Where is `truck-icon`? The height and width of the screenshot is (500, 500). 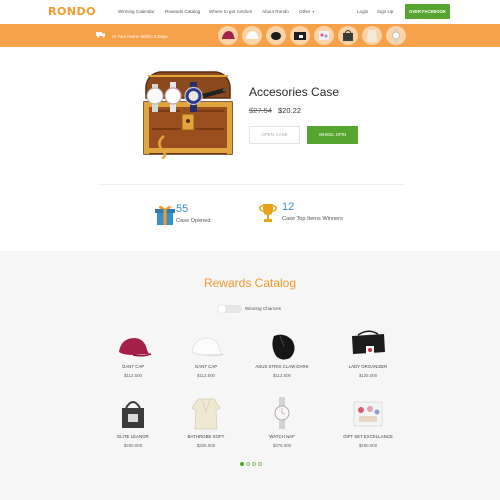 truck-icon is located at coordinates (100, 35).